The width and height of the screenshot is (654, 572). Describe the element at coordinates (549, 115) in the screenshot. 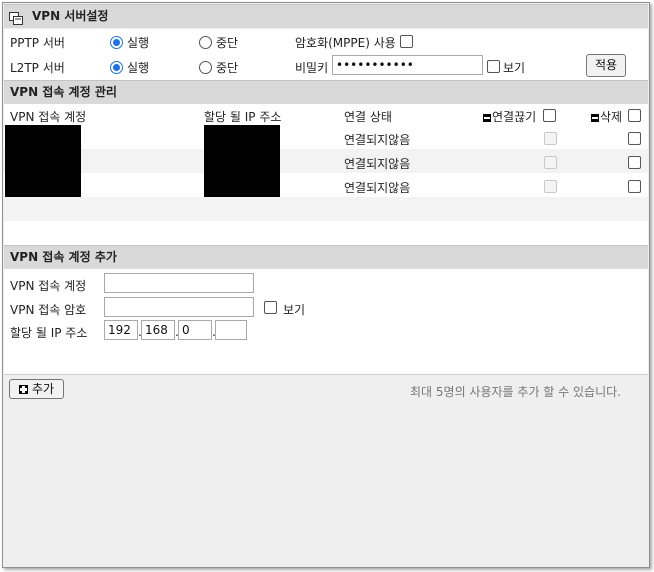

I see `disconnect-all-checkbox` at that location.